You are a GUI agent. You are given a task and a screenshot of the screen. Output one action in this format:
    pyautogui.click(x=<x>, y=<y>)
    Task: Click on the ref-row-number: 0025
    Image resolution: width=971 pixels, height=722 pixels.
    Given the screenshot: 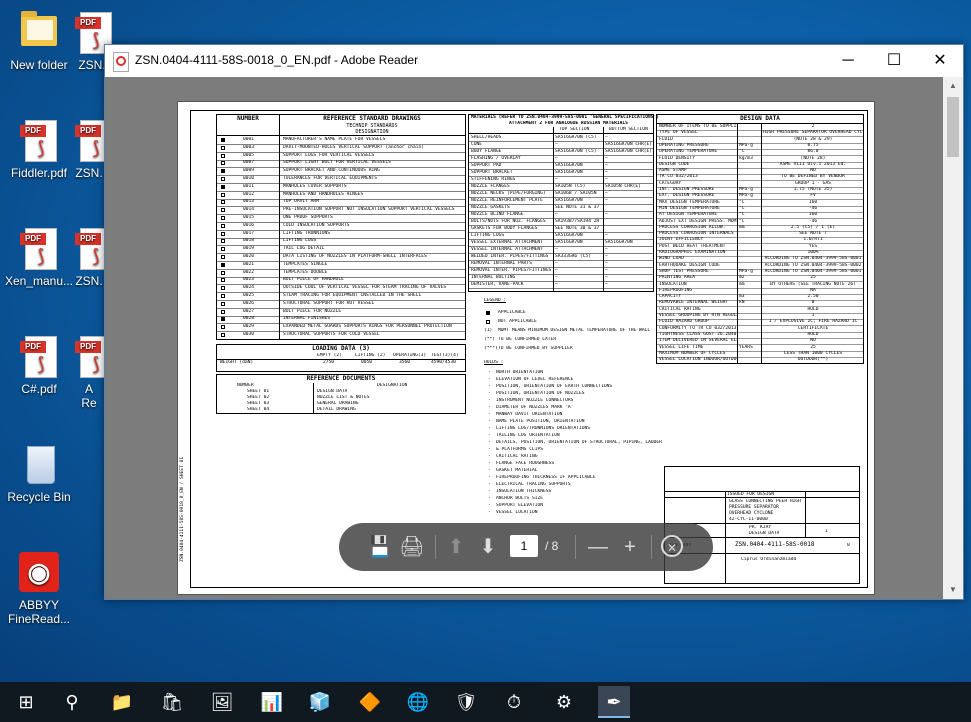 What is the action you would take?
    pyautogui.click(x=249, y=295)
    